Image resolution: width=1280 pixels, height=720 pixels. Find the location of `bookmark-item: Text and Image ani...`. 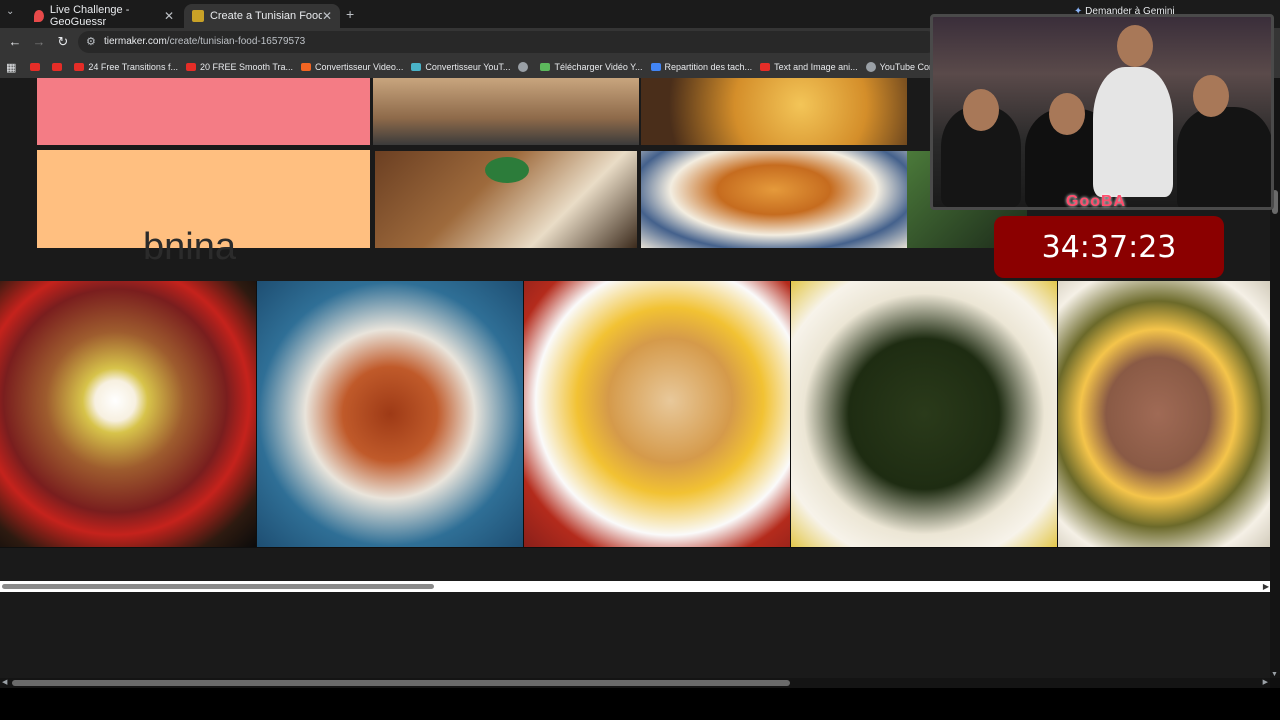

bookmark-item: Text and Image ani... is located at coordinates (809, 67).